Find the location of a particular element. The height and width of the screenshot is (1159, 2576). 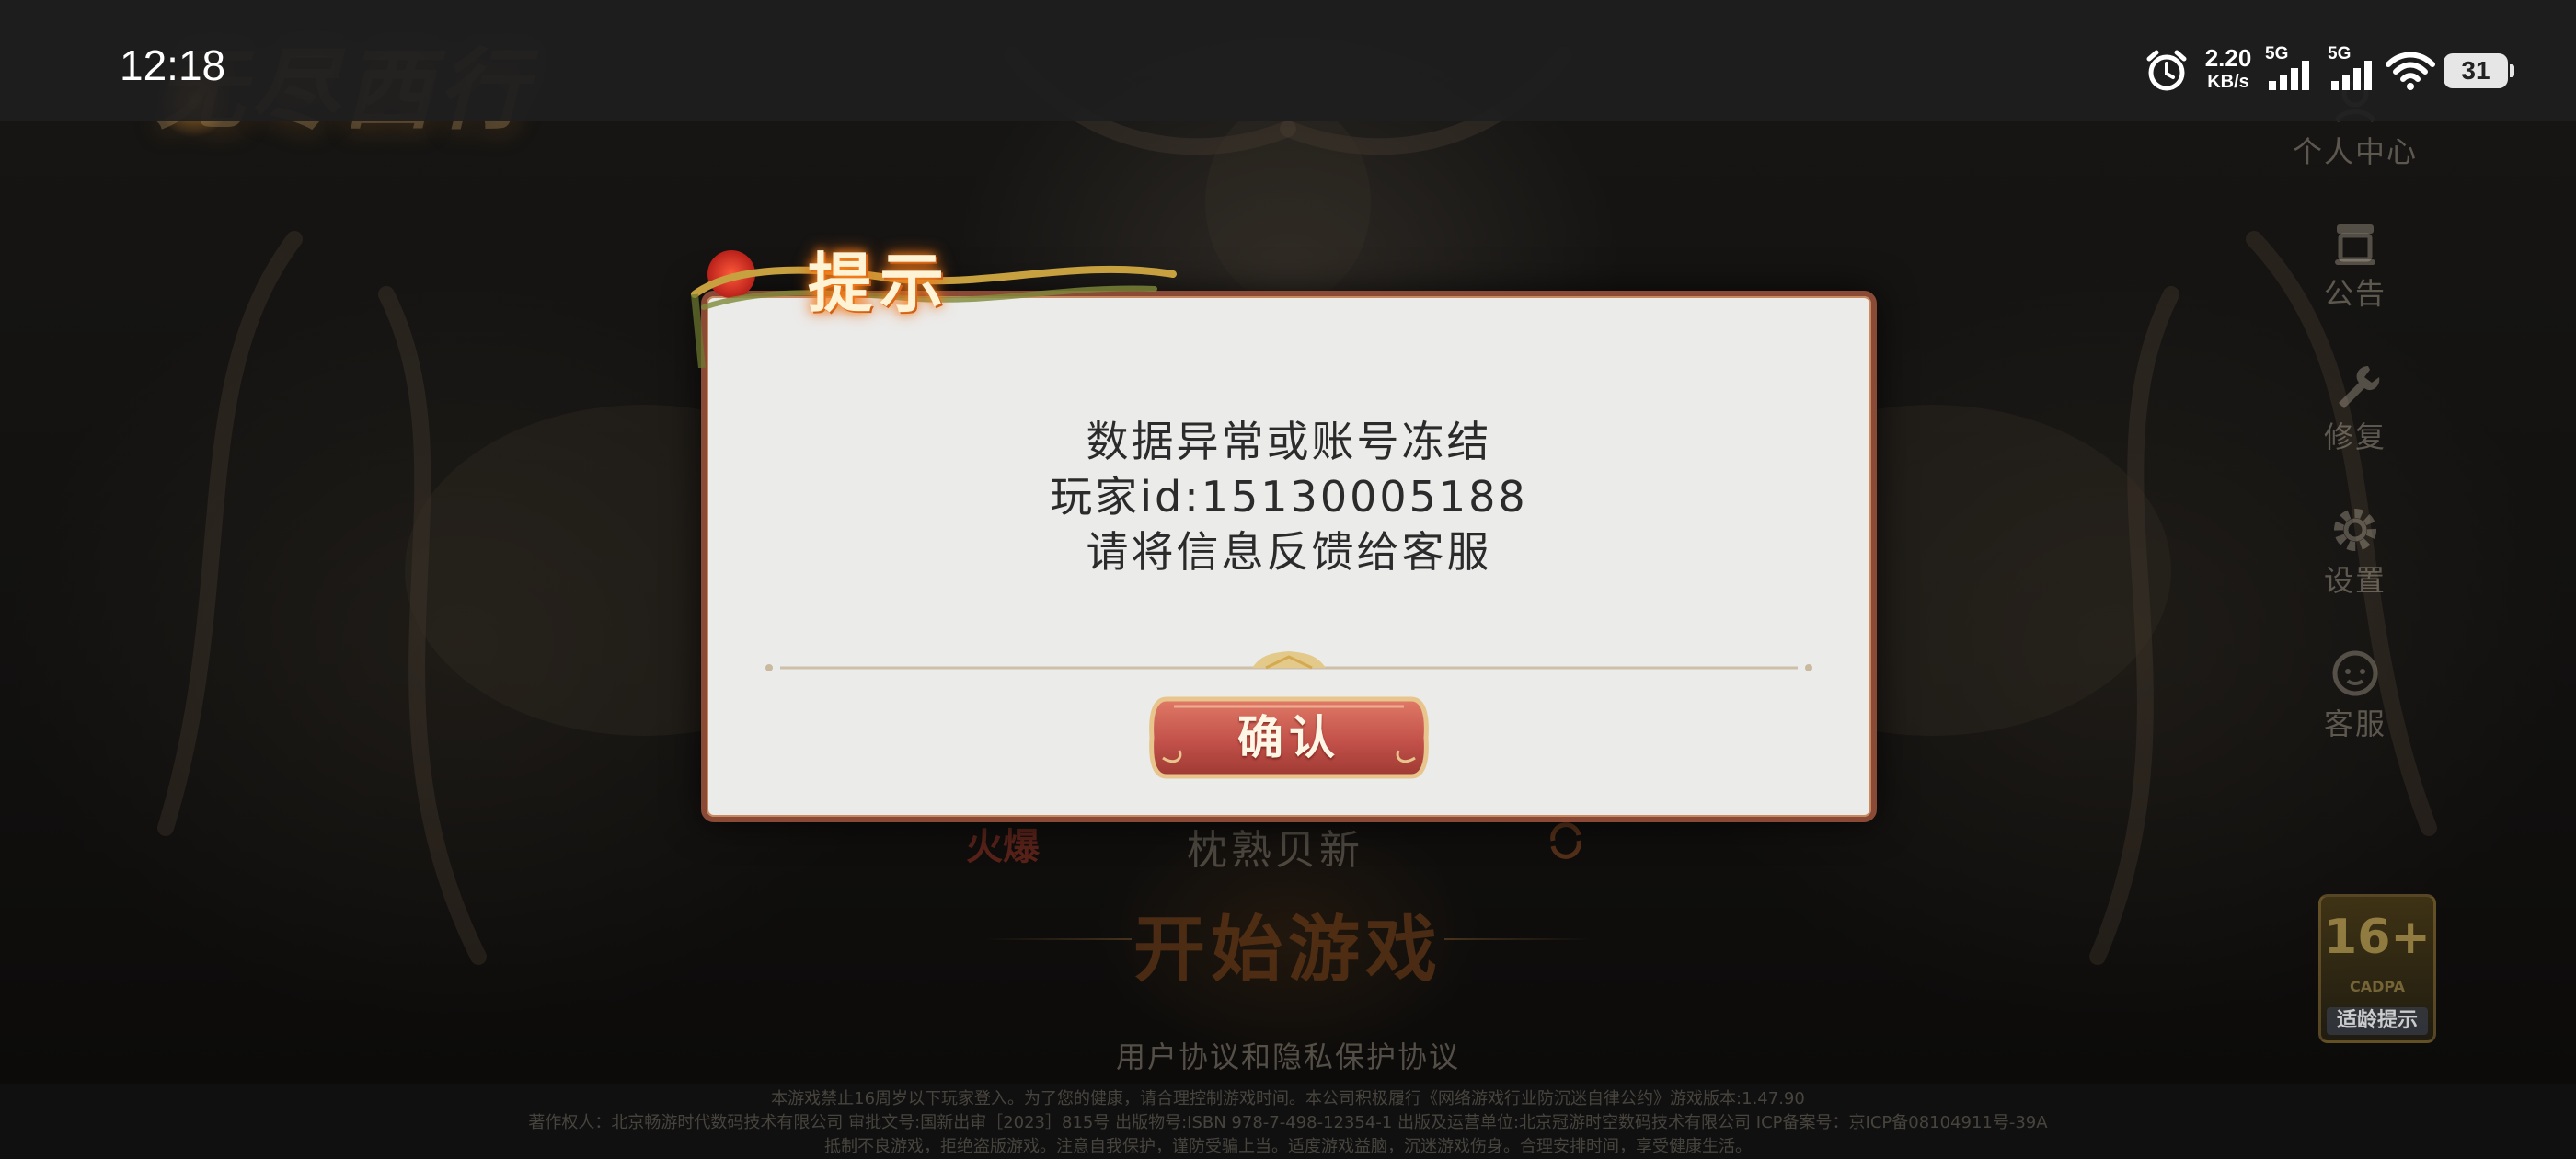

menu-item-support: 客服 is located at coordinates (2355, 710).